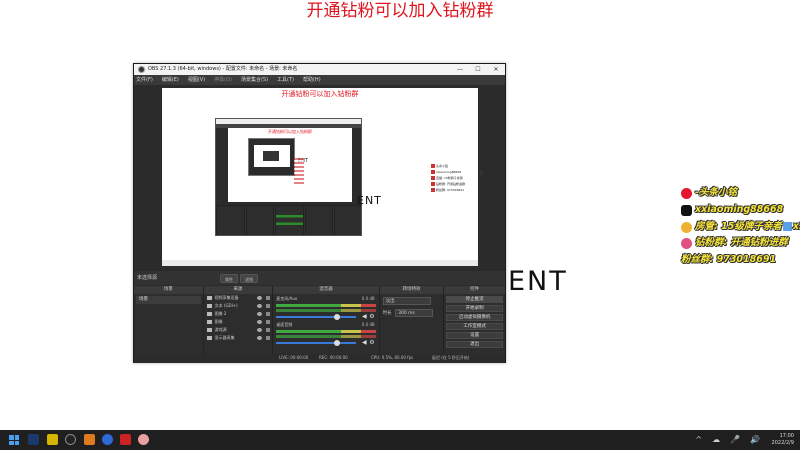 The width and height of the screenshot is (800, 450). What do you see at coordinates (254, 80) in the screenshot?
I see `menu-scene-collection: 场景集合(S)` at bounding box center [254, 80].